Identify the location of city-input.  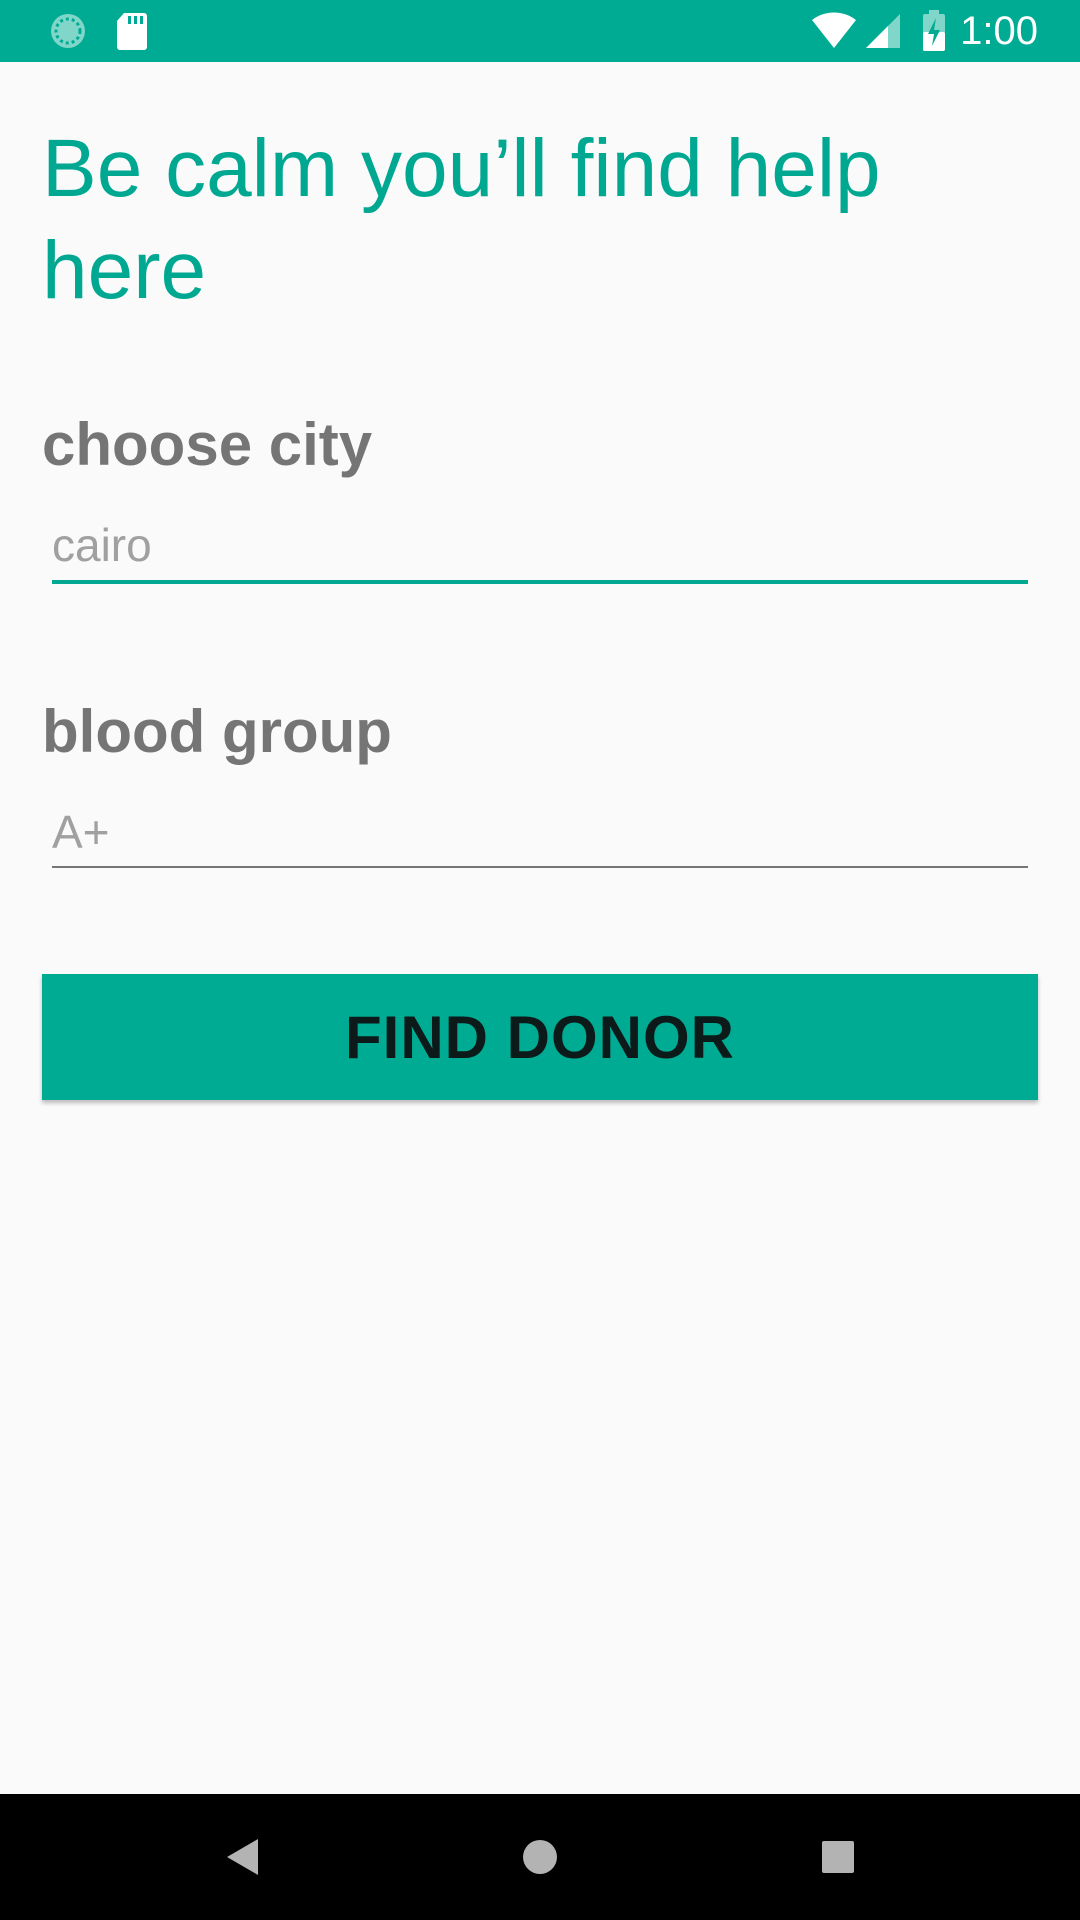
(540, 545).